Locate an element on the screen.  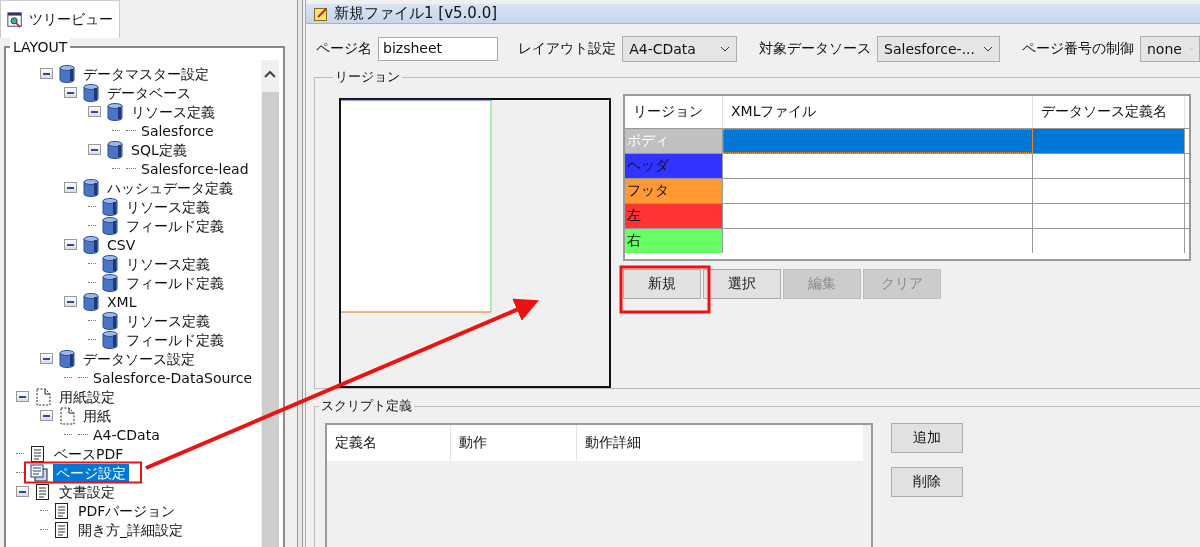
action-button: 選択 is located at coordinates (742, 284).